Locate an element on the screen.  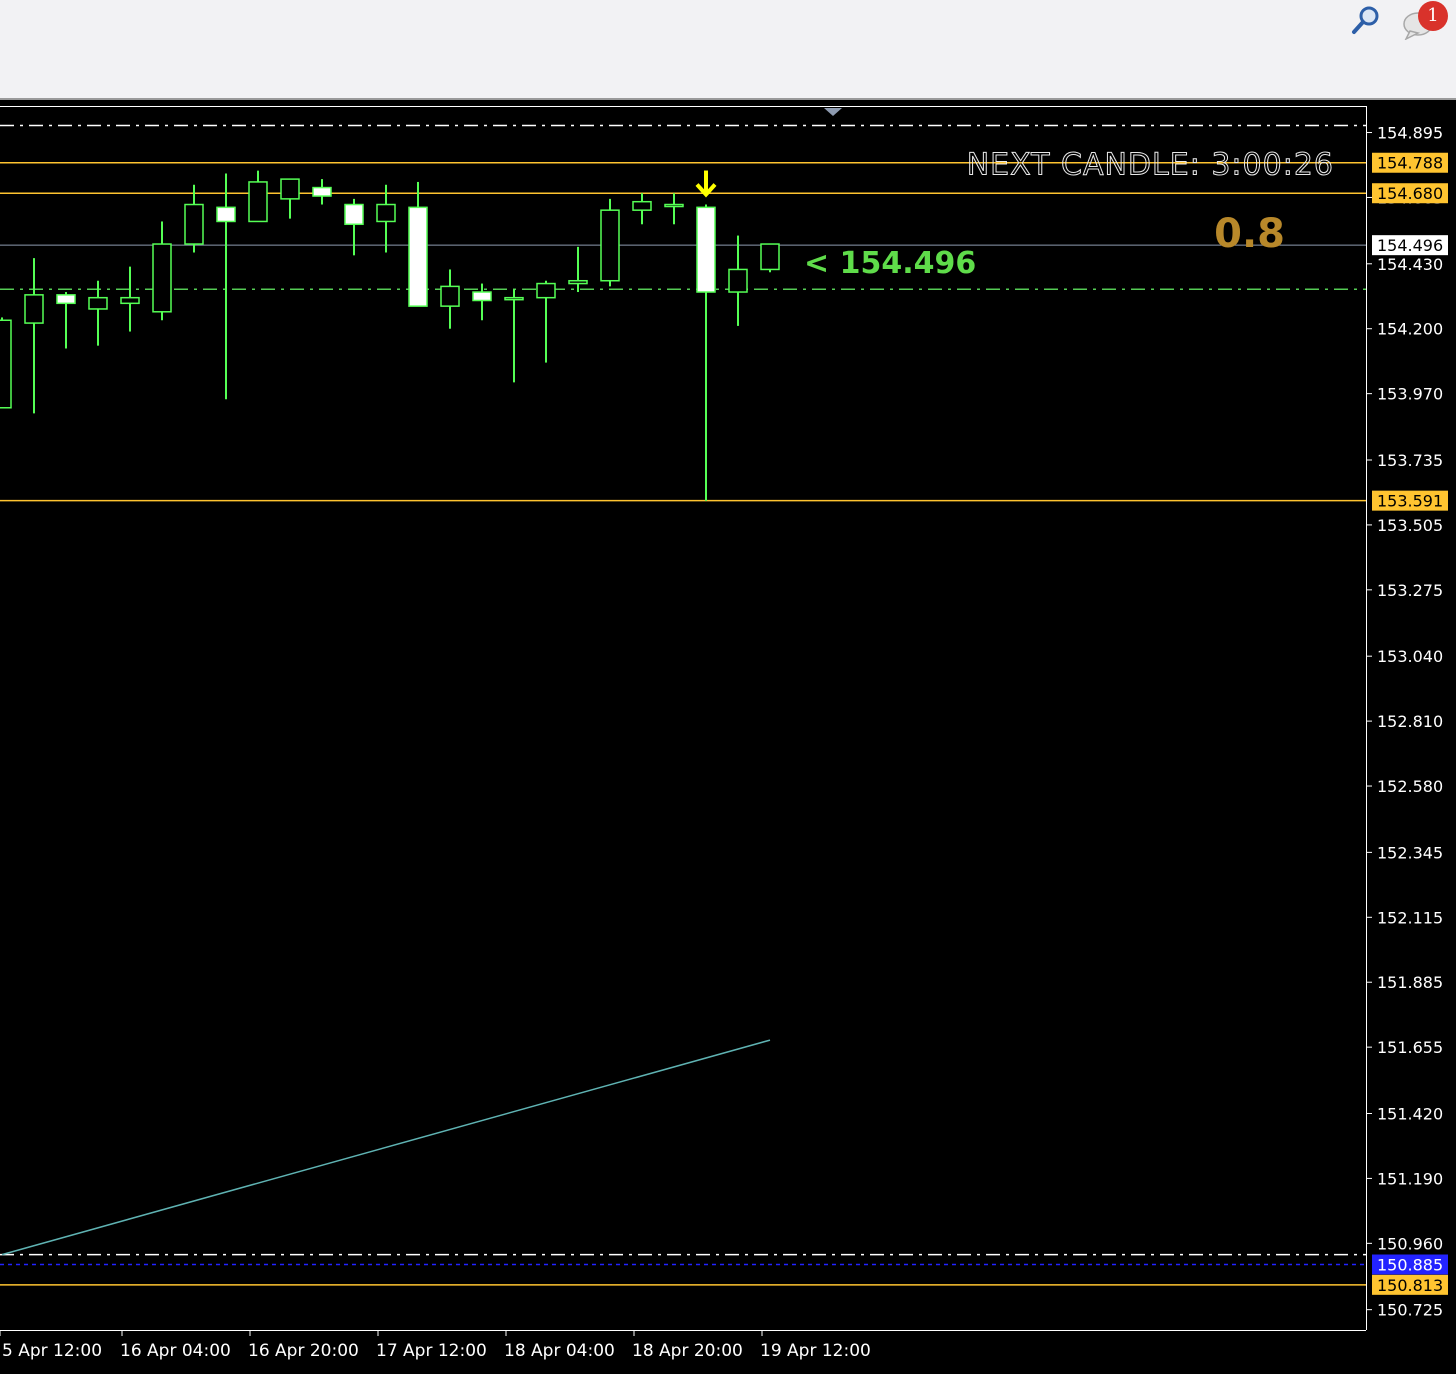
price-tick-label: 152.810 is located at coordinates (1410, 721).